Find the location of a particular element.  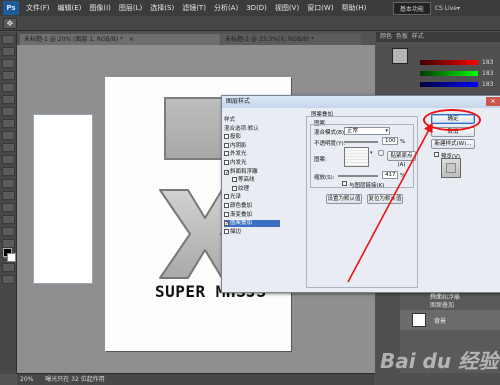

style-list-label: 混合选项:默认 is located at coordinates (241, 128).